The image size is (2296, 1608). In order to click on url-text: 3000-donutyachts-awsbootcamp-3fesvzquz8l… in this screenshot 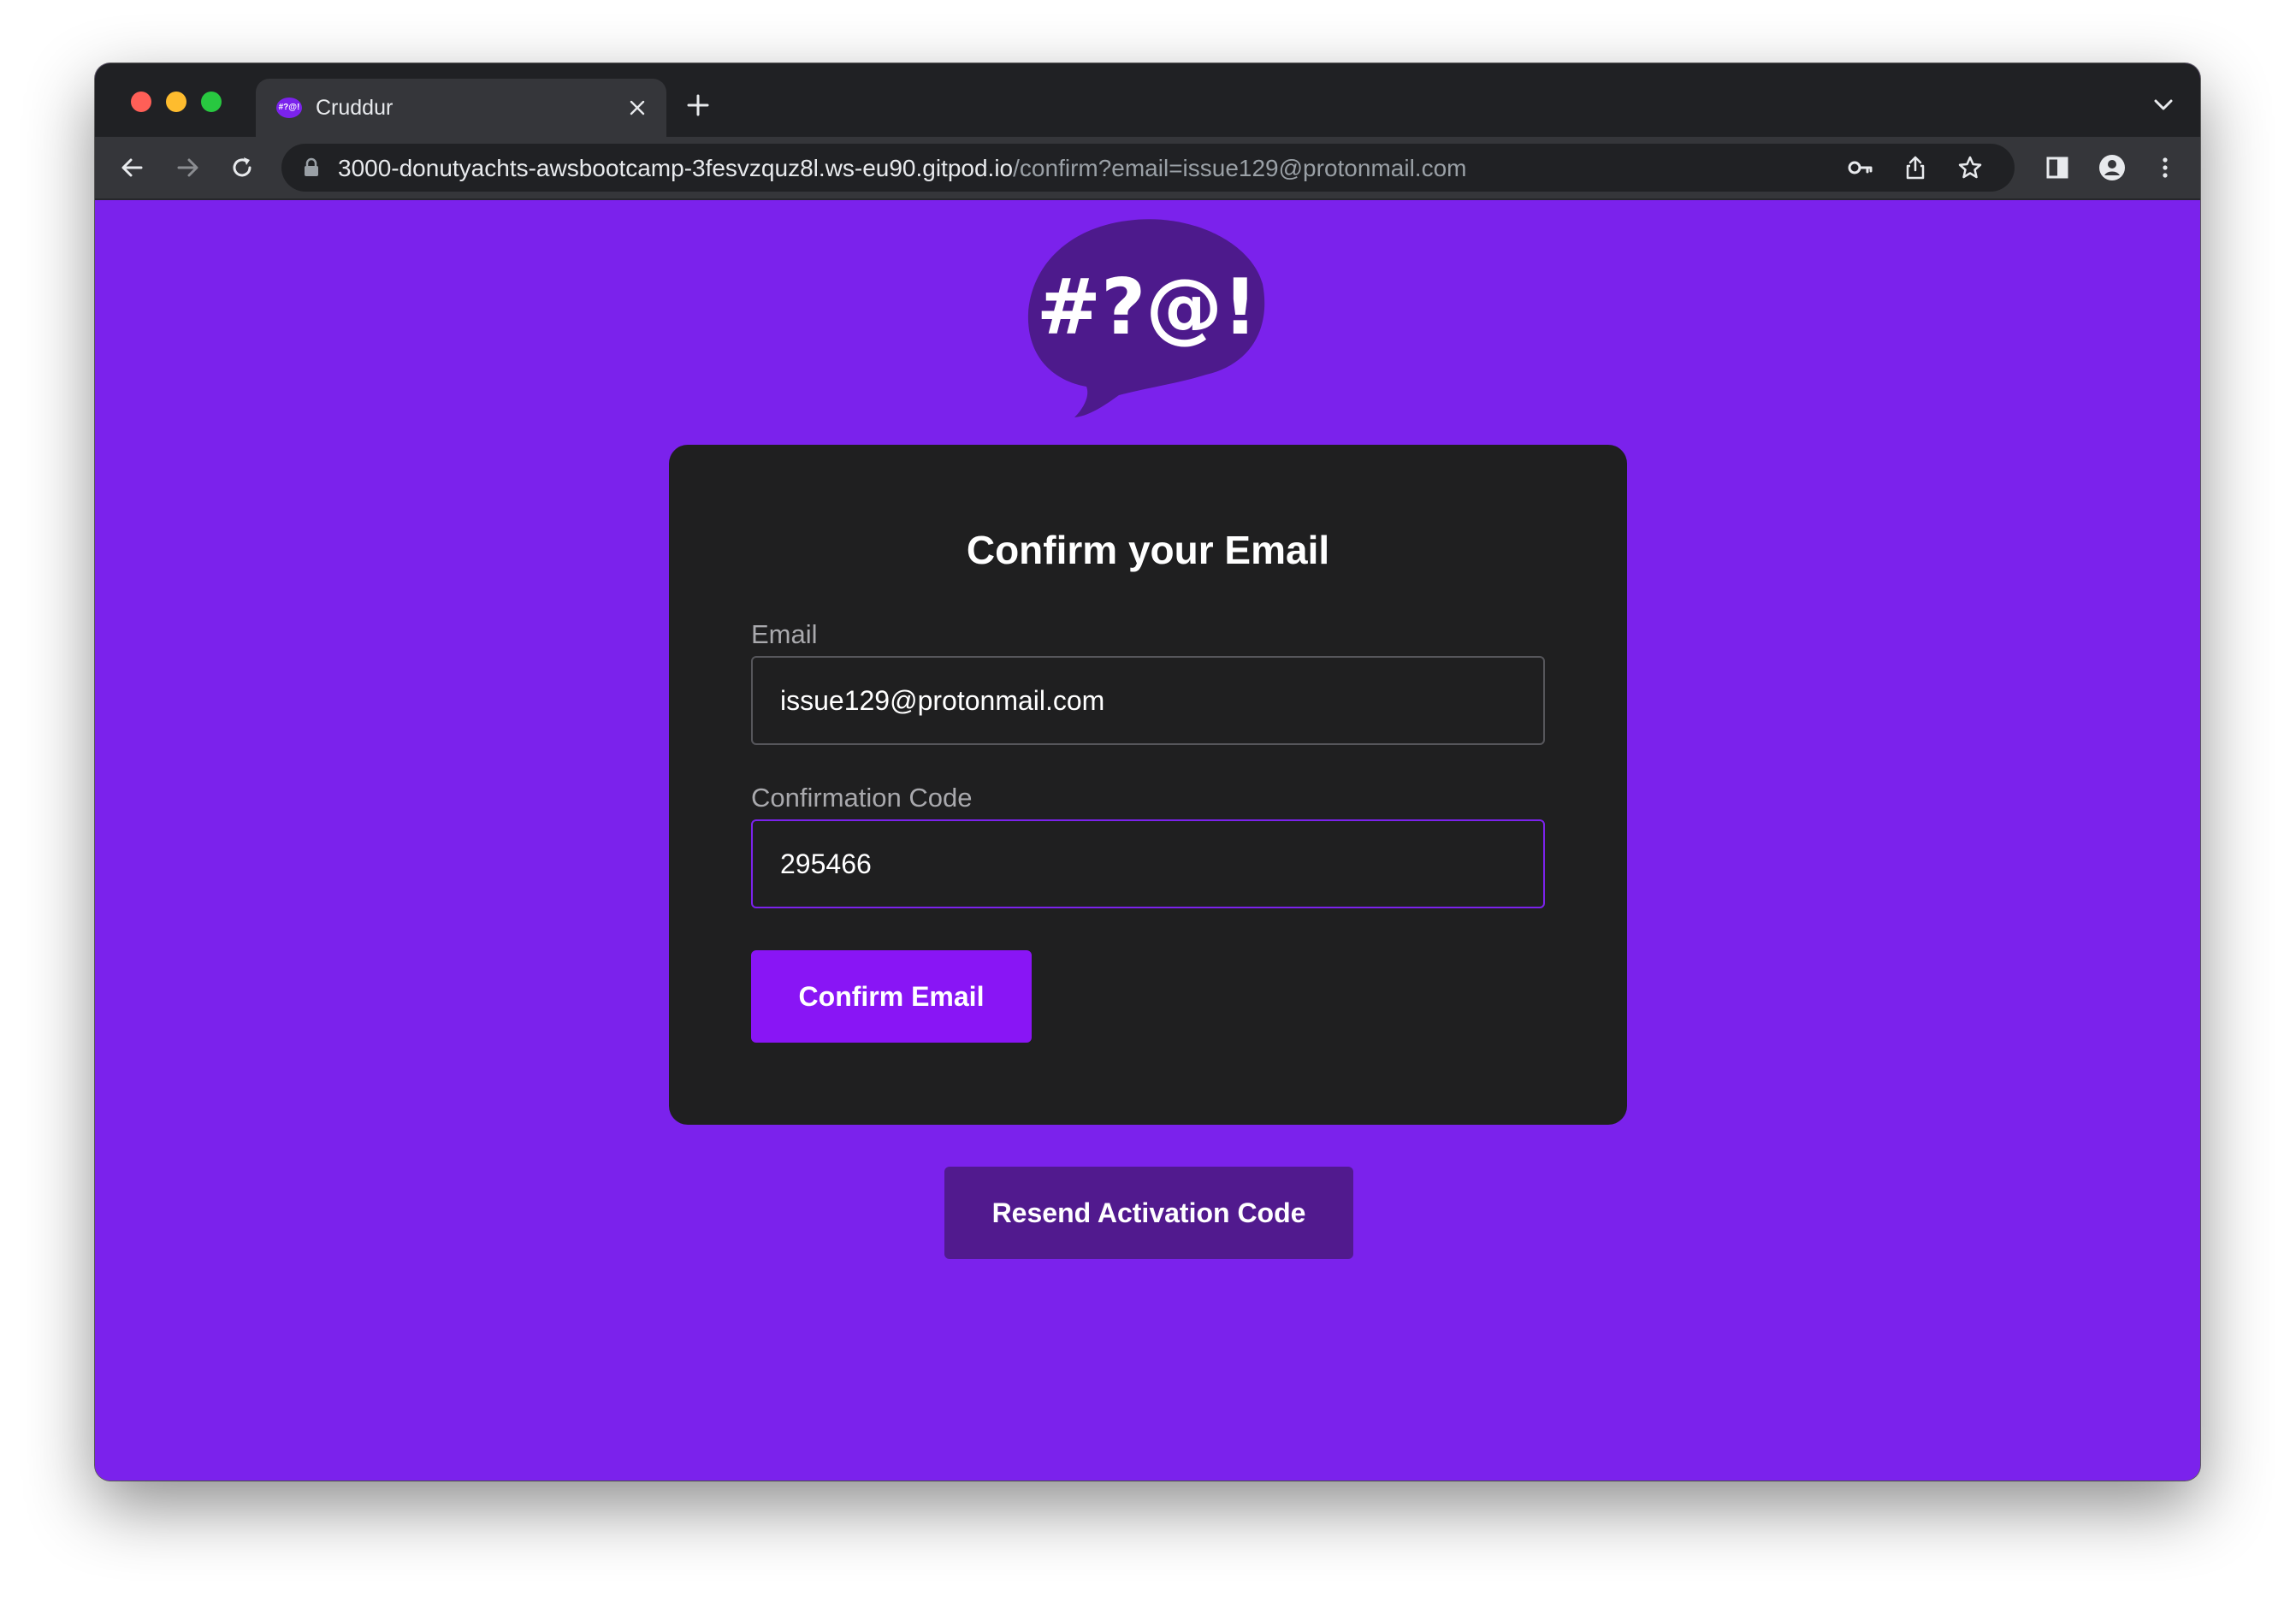, I will do `click(902, 168)`.